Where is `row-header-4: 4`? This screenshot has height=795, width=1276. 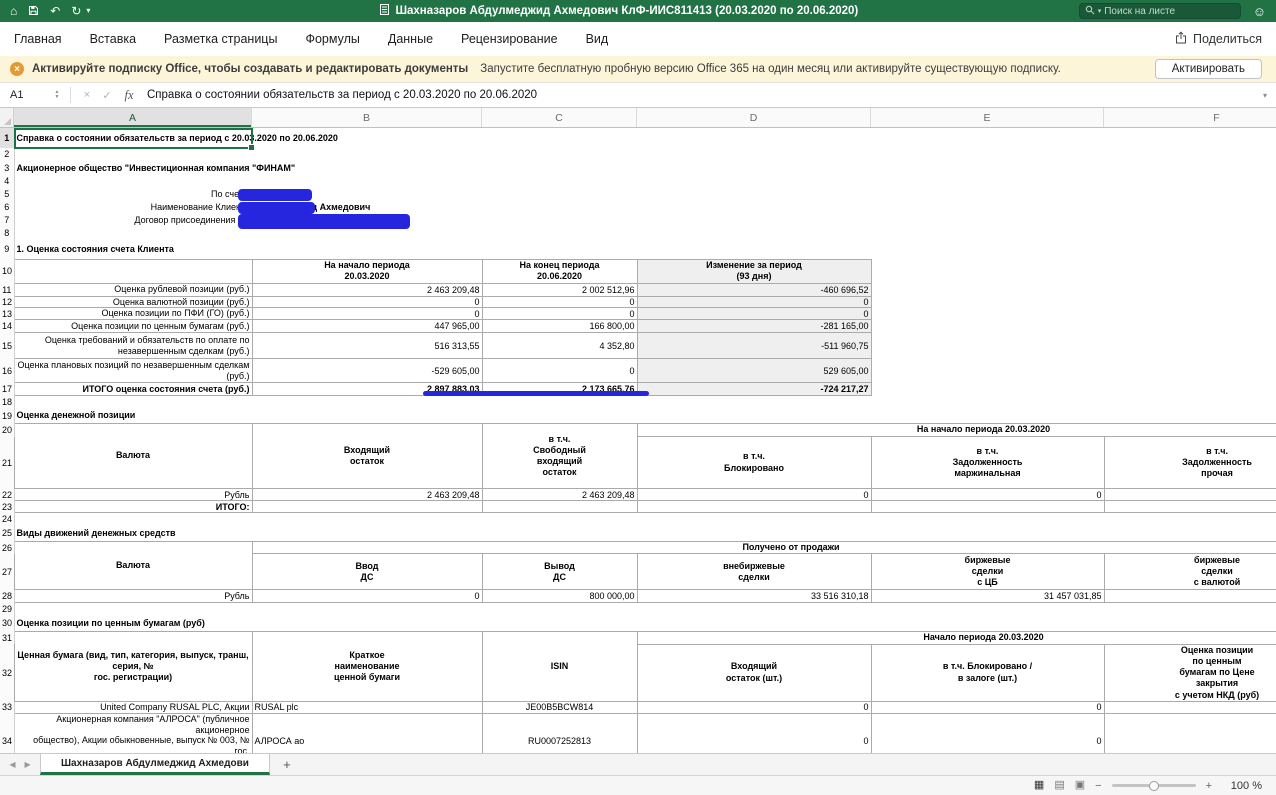 row-header-4: 4 is located at coordinates (7, 181).